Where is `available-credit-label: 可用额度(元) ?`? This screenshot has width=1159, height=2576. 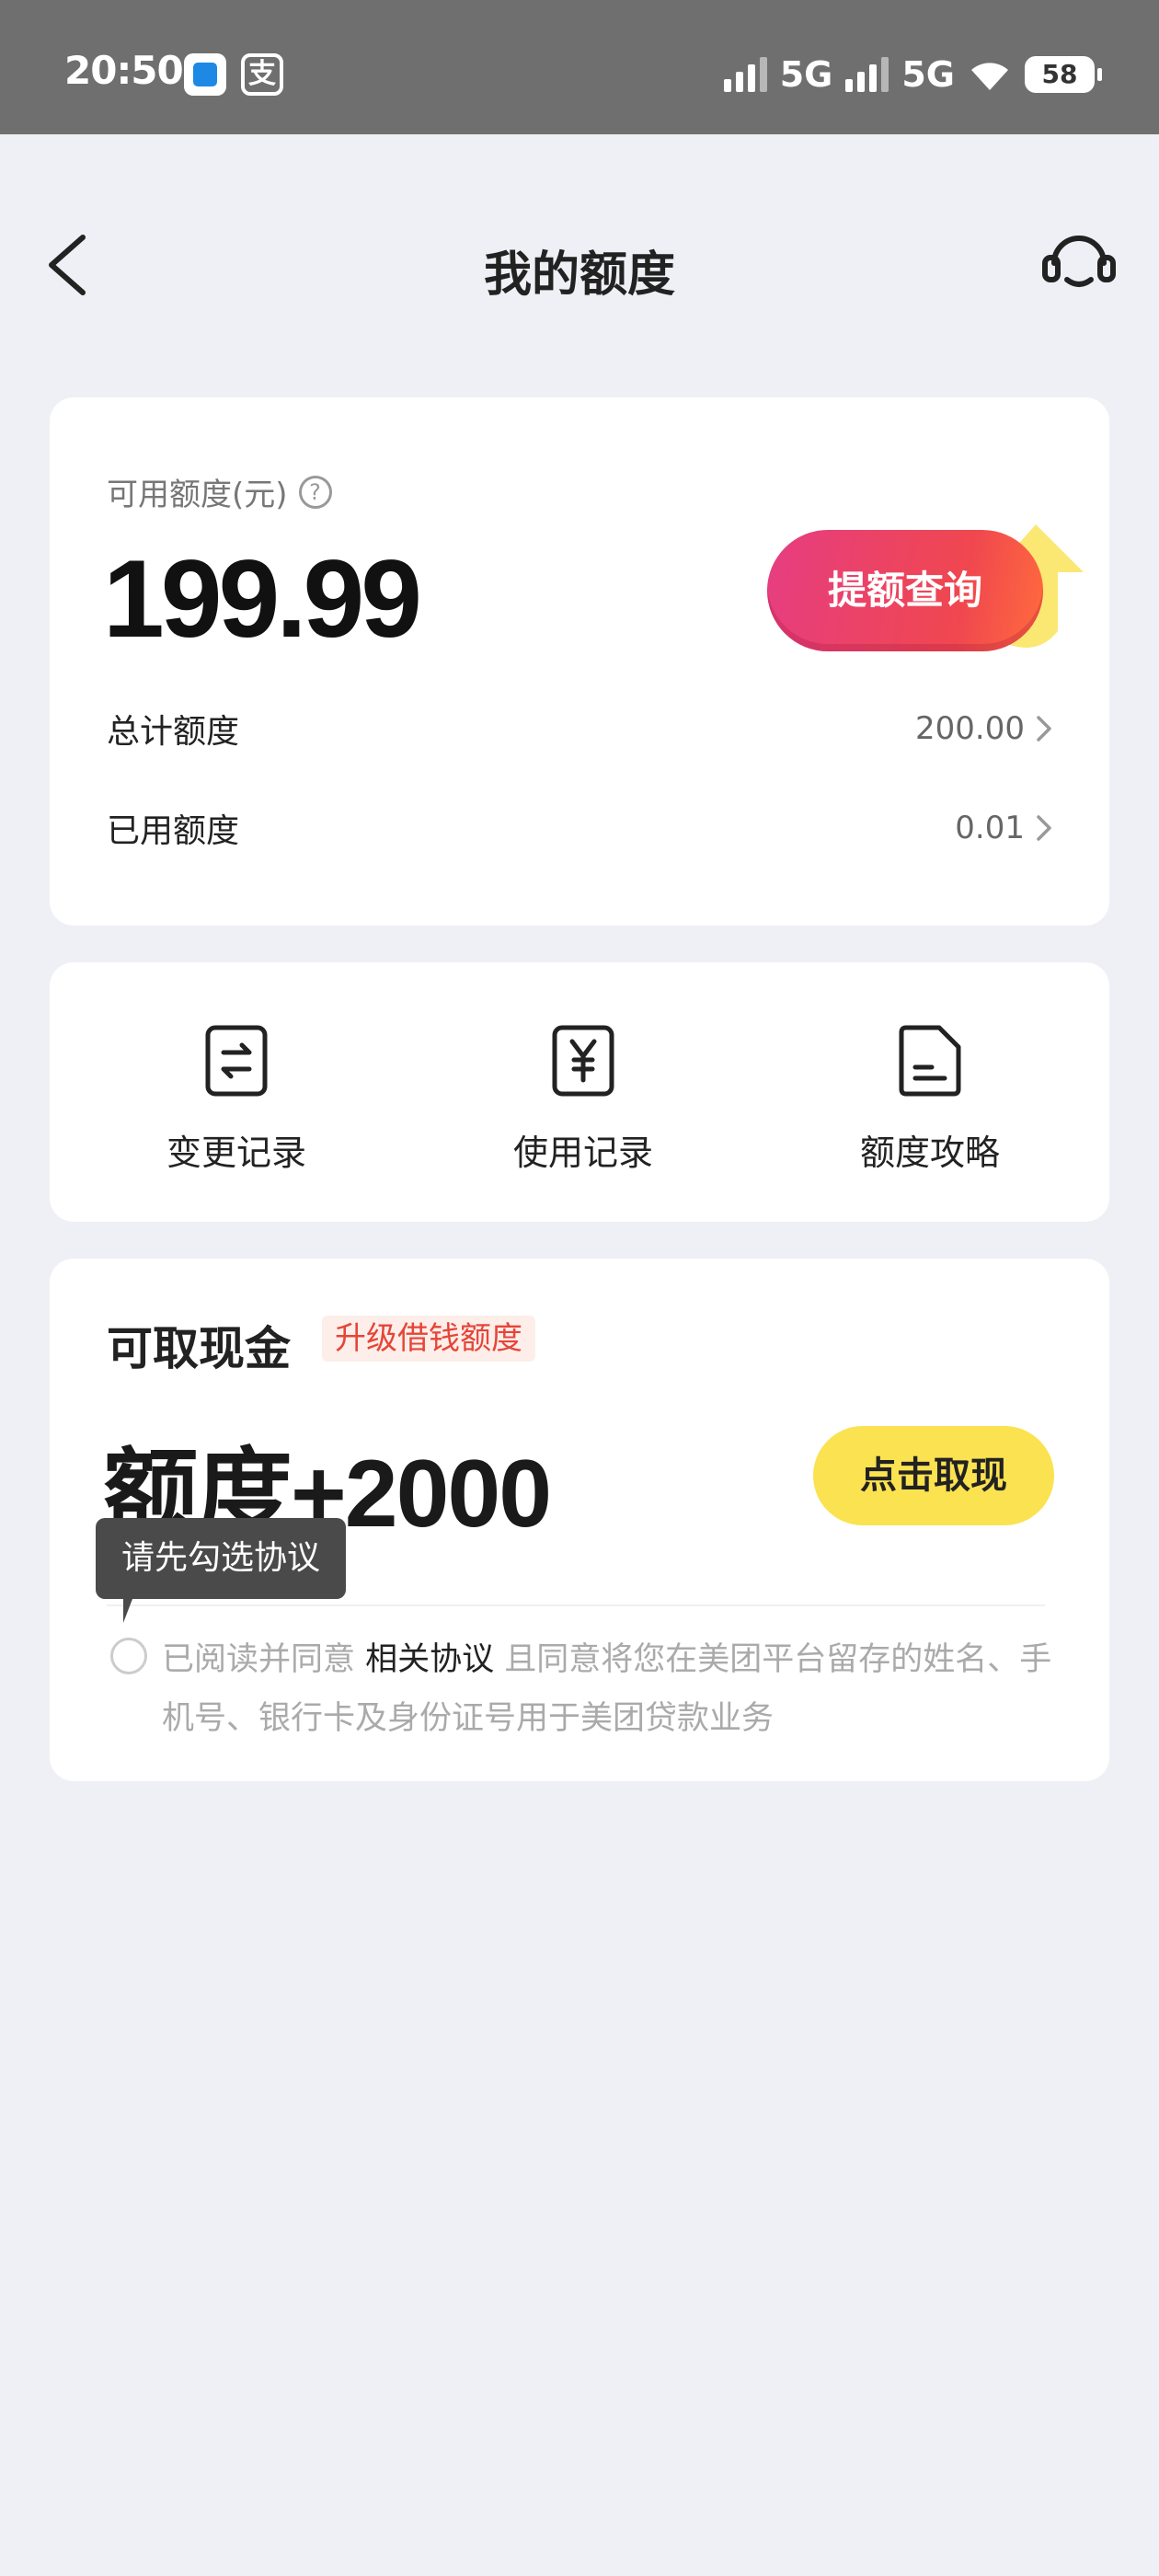 available-credit-label: 可用额度(元) ? is located at coordinates (219, 492).